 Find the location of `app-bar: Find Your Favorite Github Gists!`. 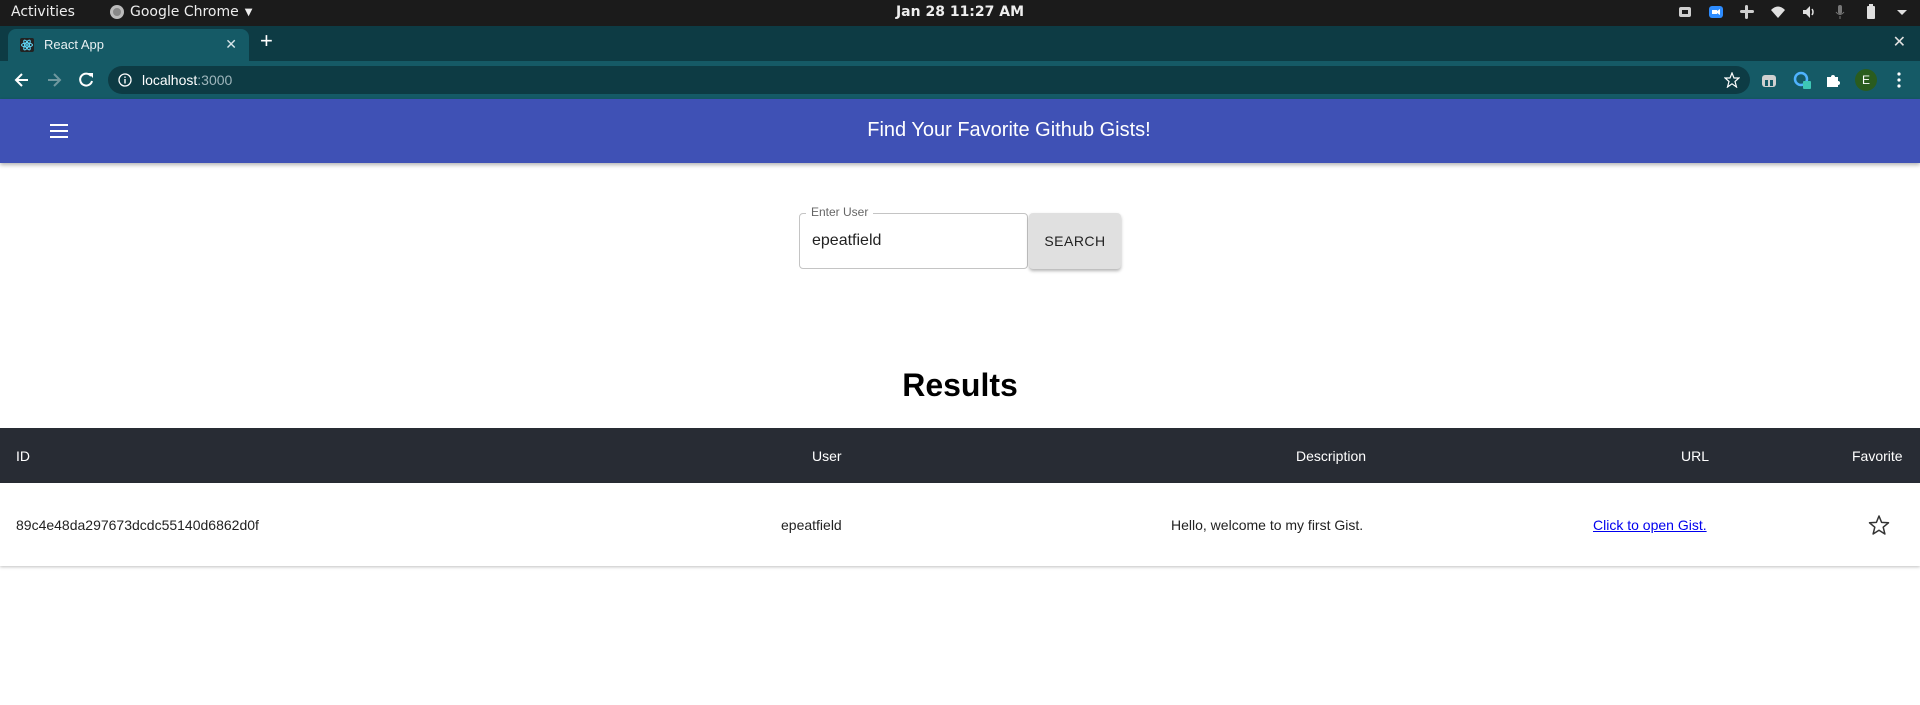

app-bar: Find Your Favorite Github Gists! is located at coordinates (960, 131).